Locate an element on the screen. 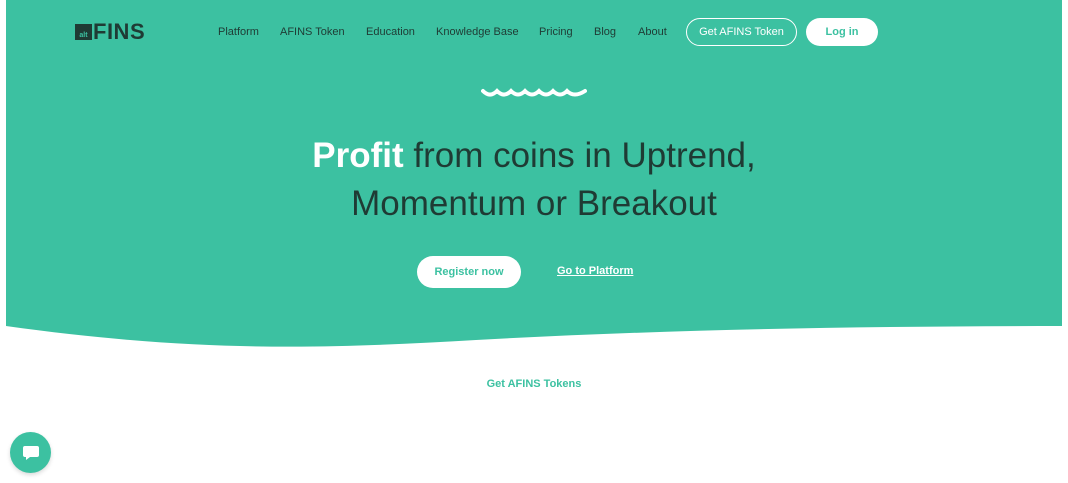 The height and width of the screenshot is (483, 1068). login-button: Log in is located at coordinates (842, 32).